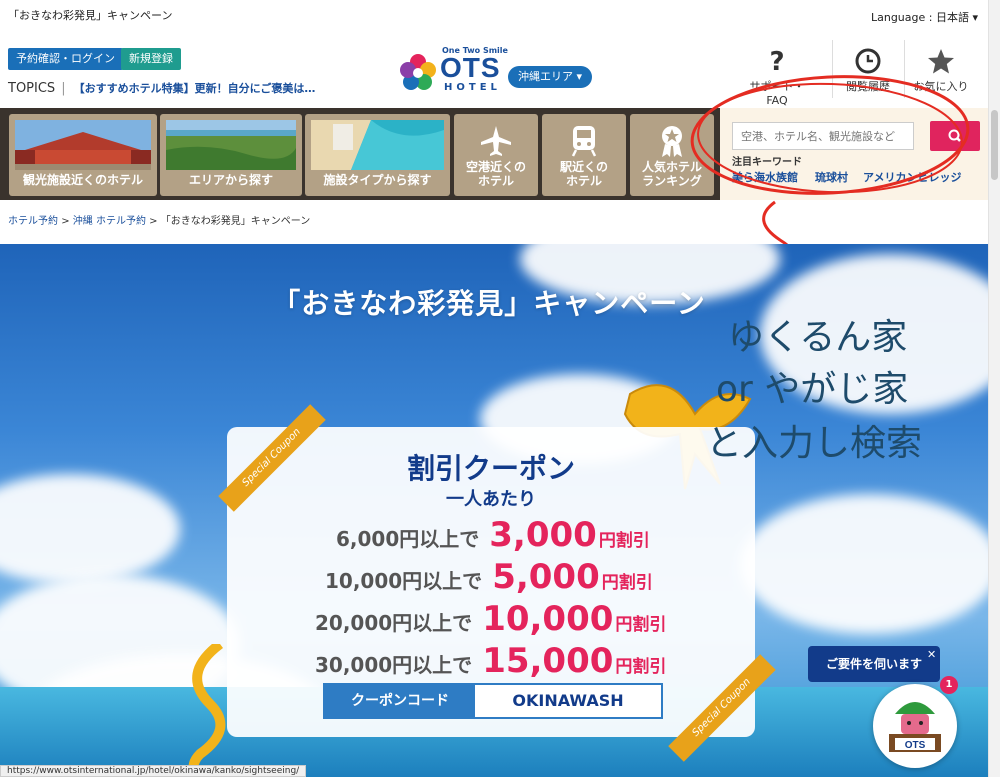 The image size is (1000, 777). I want to click on discount-row: 10,000円以上で 5,000 円割引, so click(489, 577).